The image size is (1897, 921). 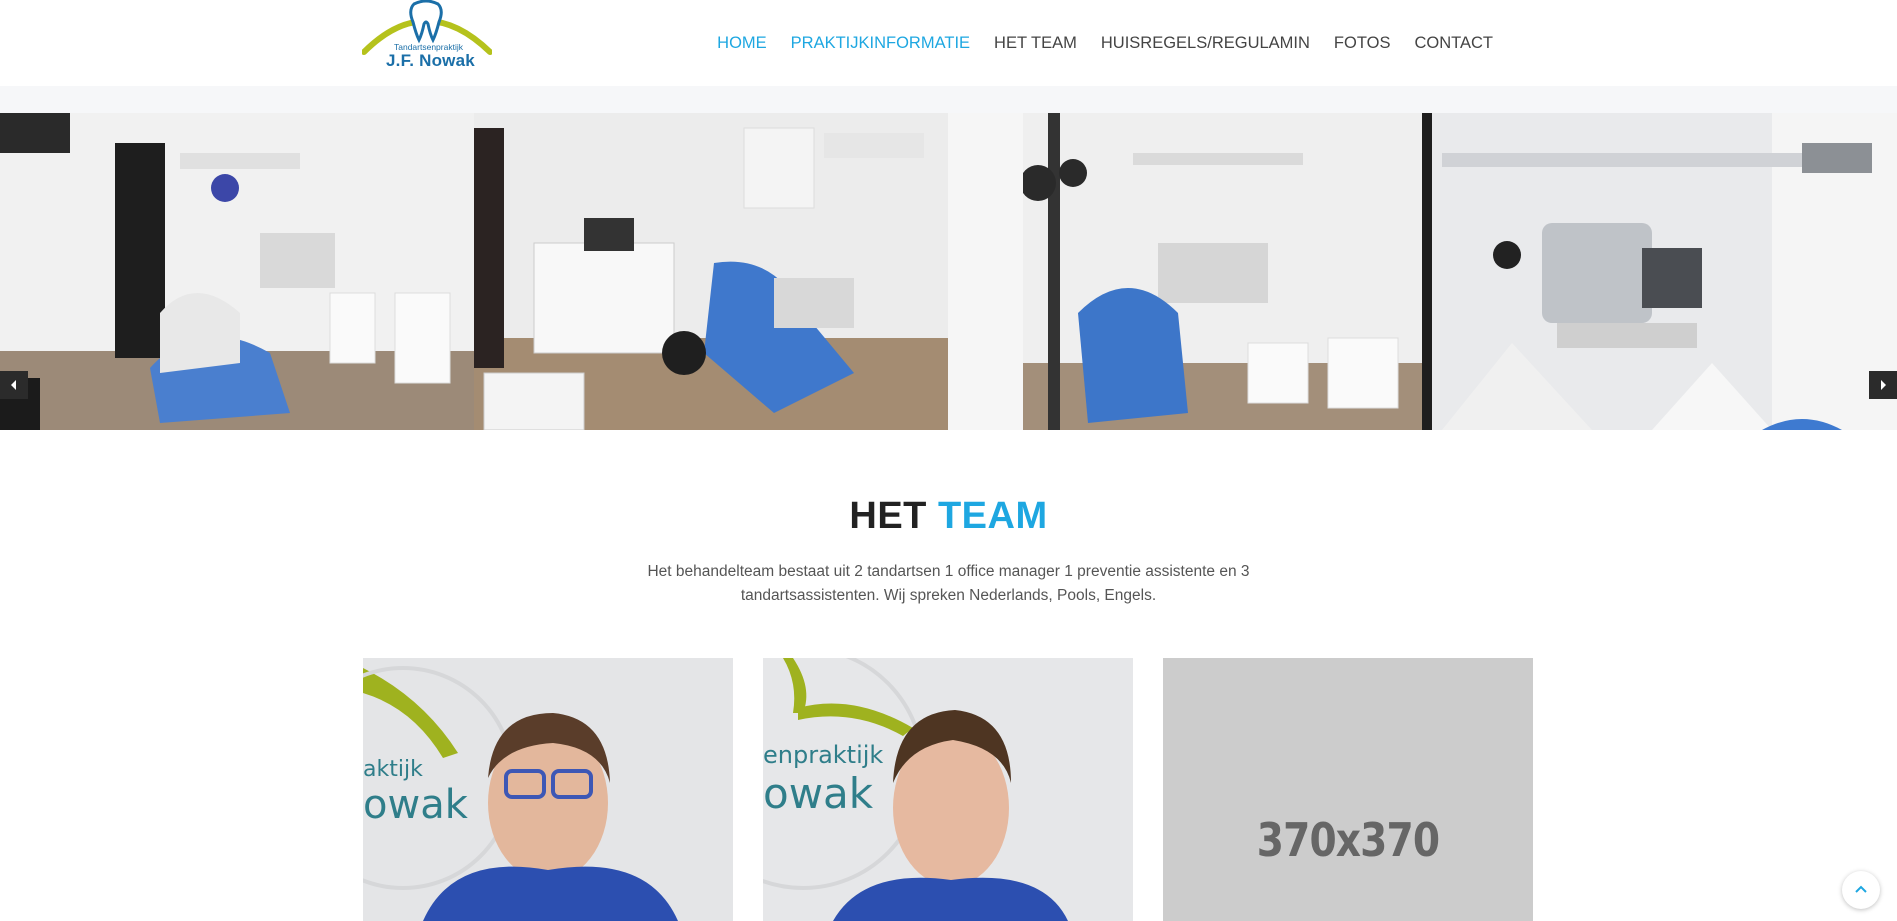 I want to click on team-heading-part1: HET, so click(x=888, y=516).